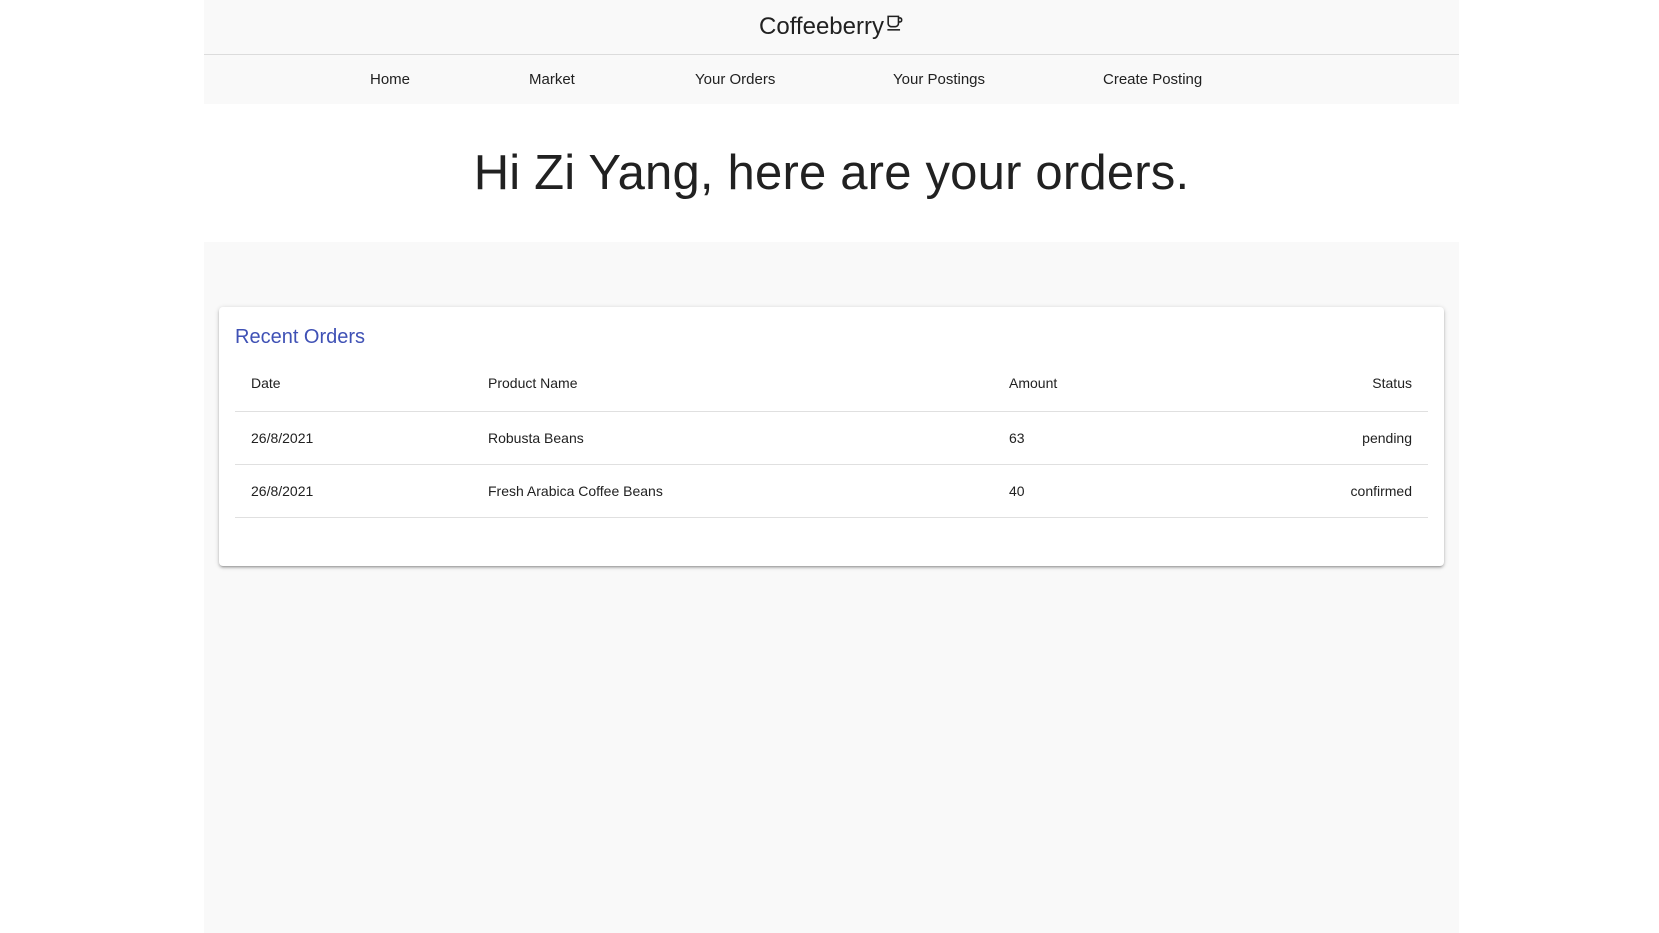 This screenshot has height=933, width=1659. I want to click on page-title: Hi Zi Yang, here are your orders., so click(831, 173).